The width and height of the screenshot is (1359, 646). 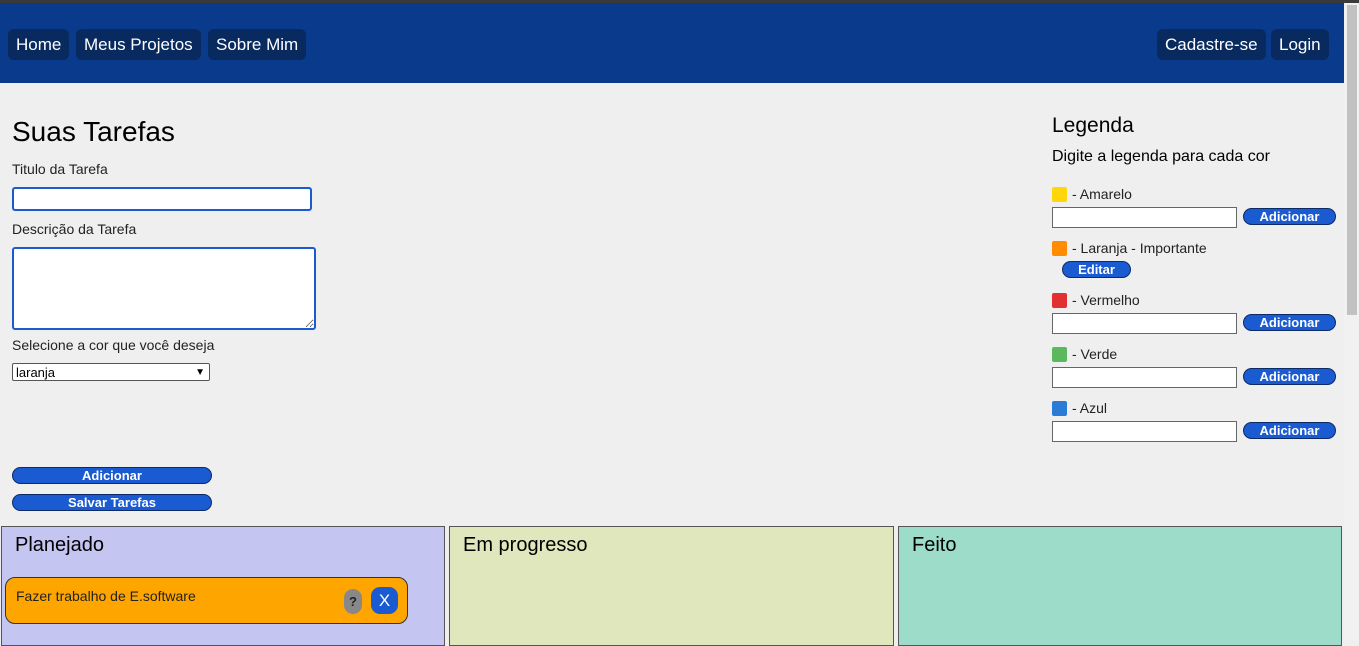 I want to click on scrollbar-thumb, so click(x=1352, y=160).